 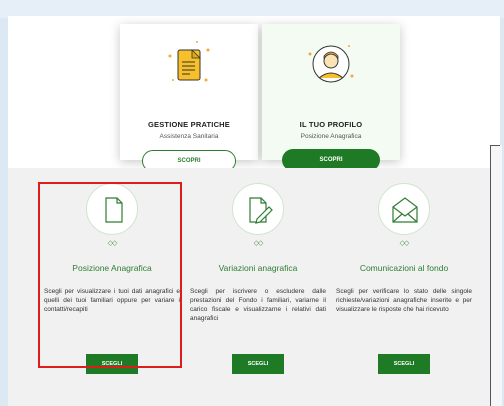 What do you see at coordinates (189, 124) in the screenshot?
I see `card-title: GESTIONE PRATICHE` at bounding box center [189, 124].